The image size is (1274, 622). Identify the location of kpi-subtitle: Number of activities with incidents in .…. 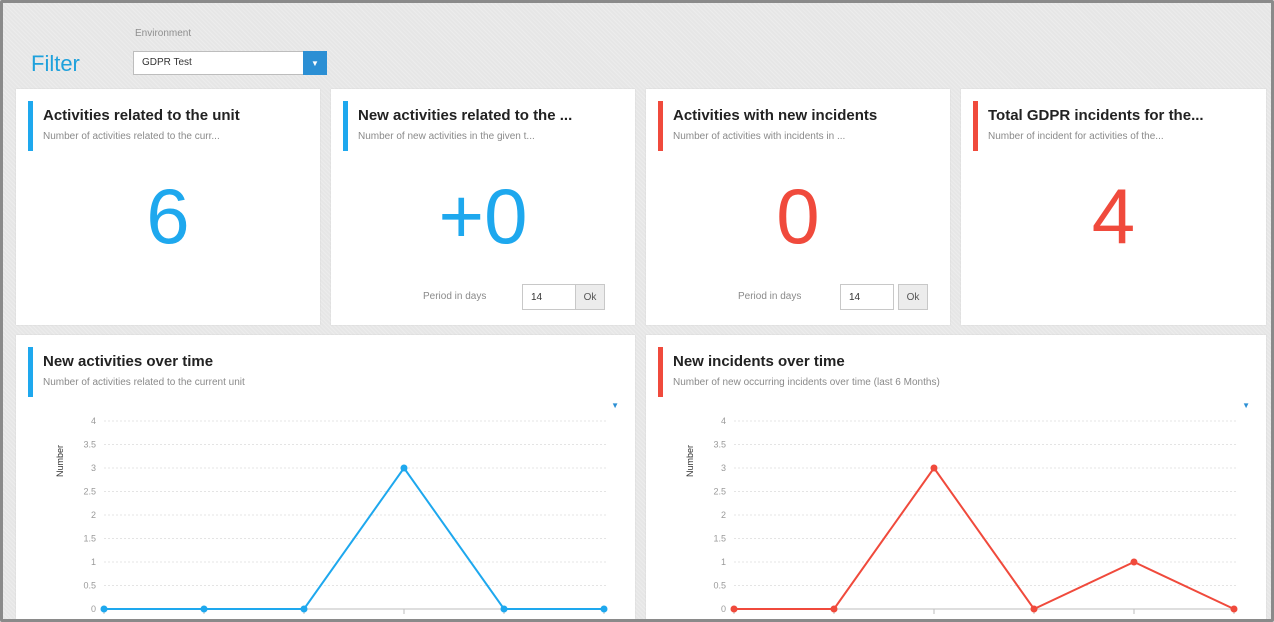
(759, 136).